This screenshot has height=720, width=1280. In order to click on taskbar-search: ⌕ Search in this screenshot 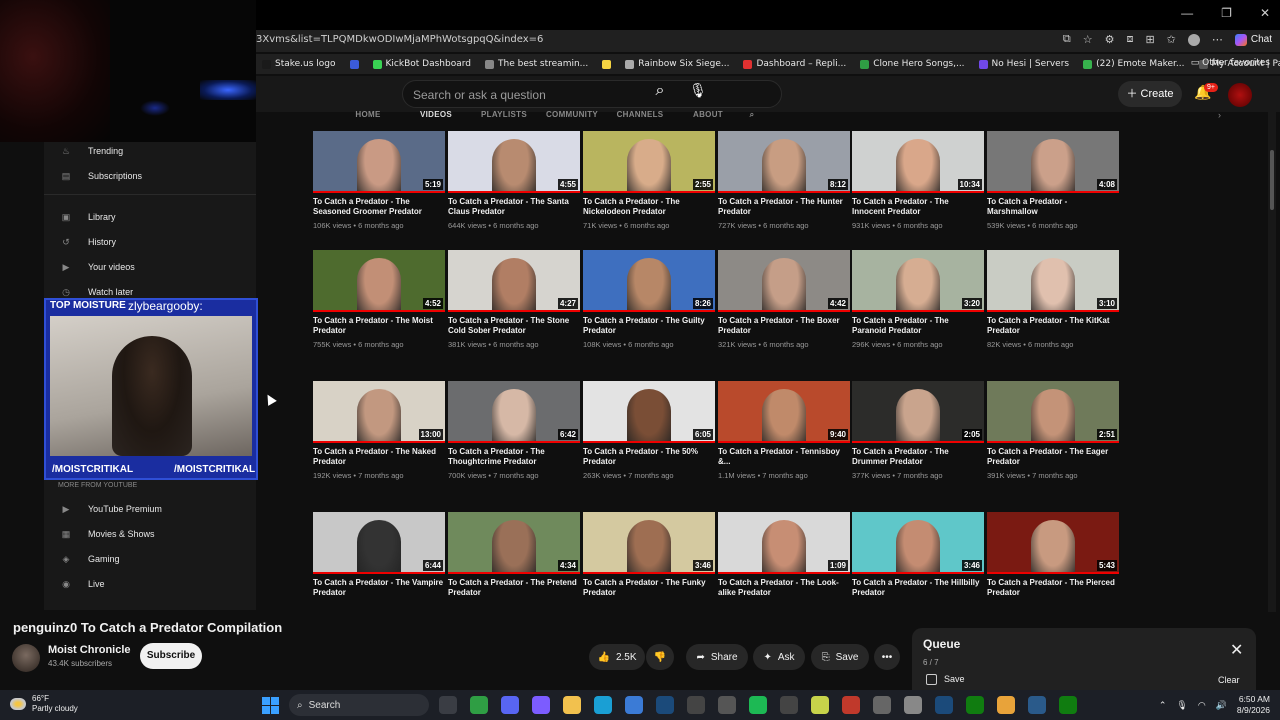, I will do `click(359, 705)`.